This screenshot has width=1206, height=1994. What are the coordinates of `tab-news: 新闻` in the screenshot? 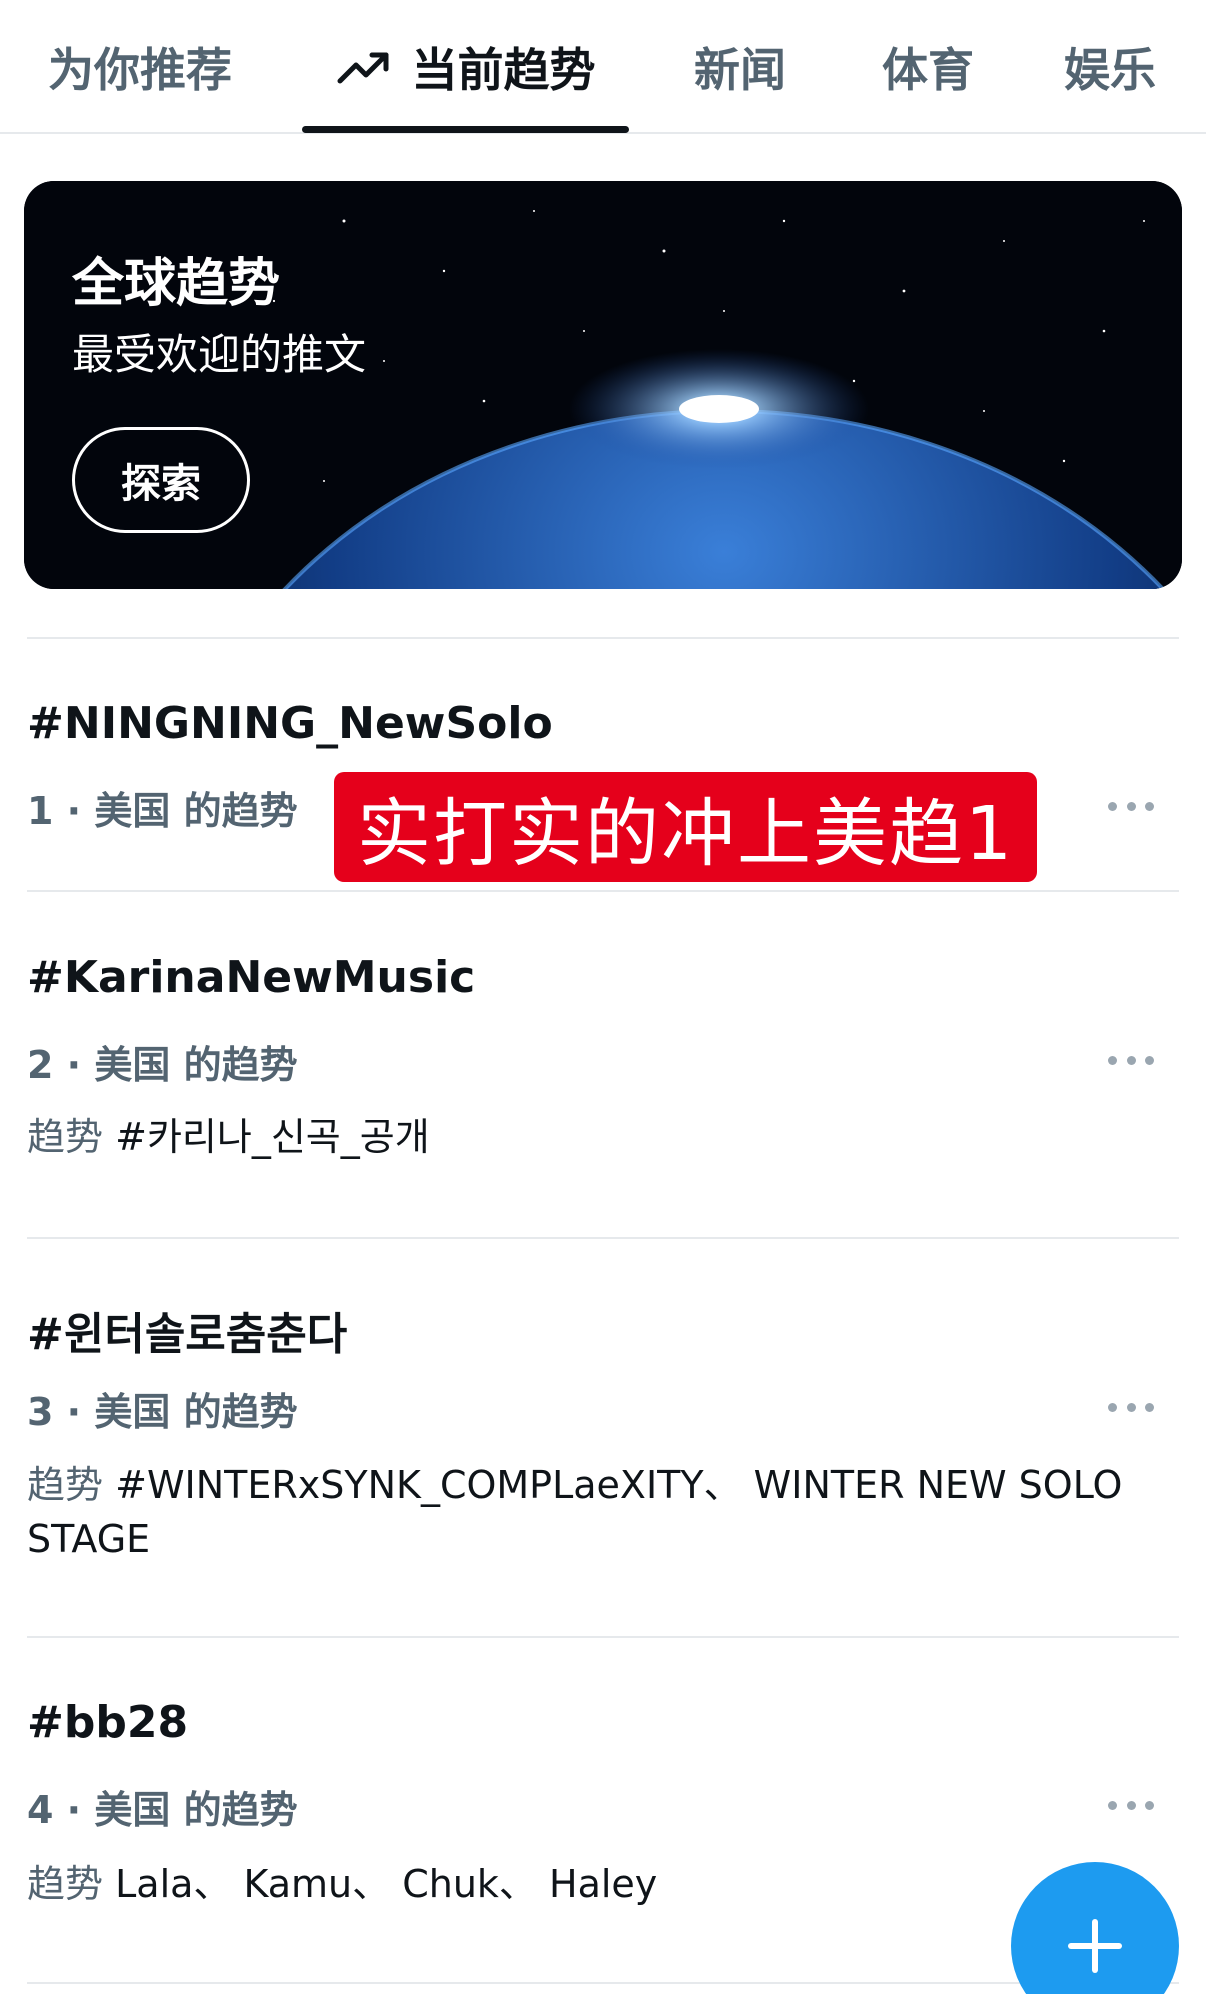 It's located at (740, 67).